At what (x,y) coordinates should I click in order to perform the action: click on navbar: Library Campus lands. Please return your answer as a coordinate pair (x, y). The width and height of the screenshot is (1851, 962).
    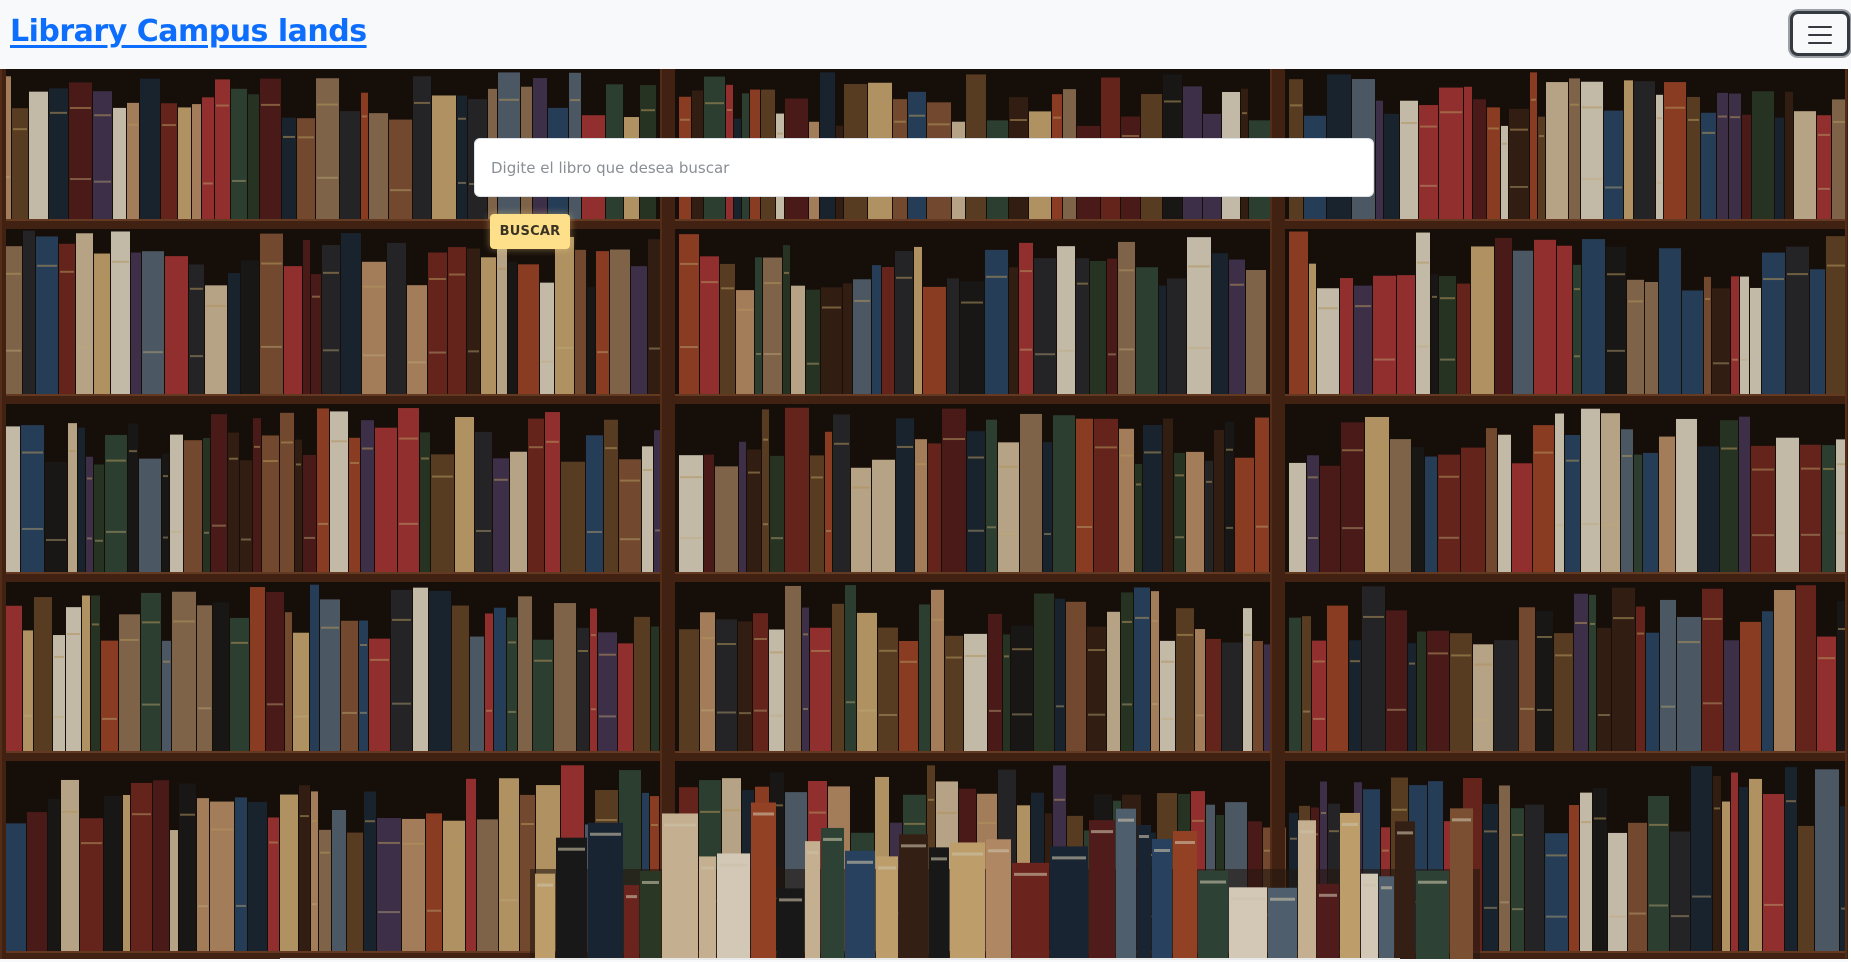
    Looking at the image, I should click on (925, 34).